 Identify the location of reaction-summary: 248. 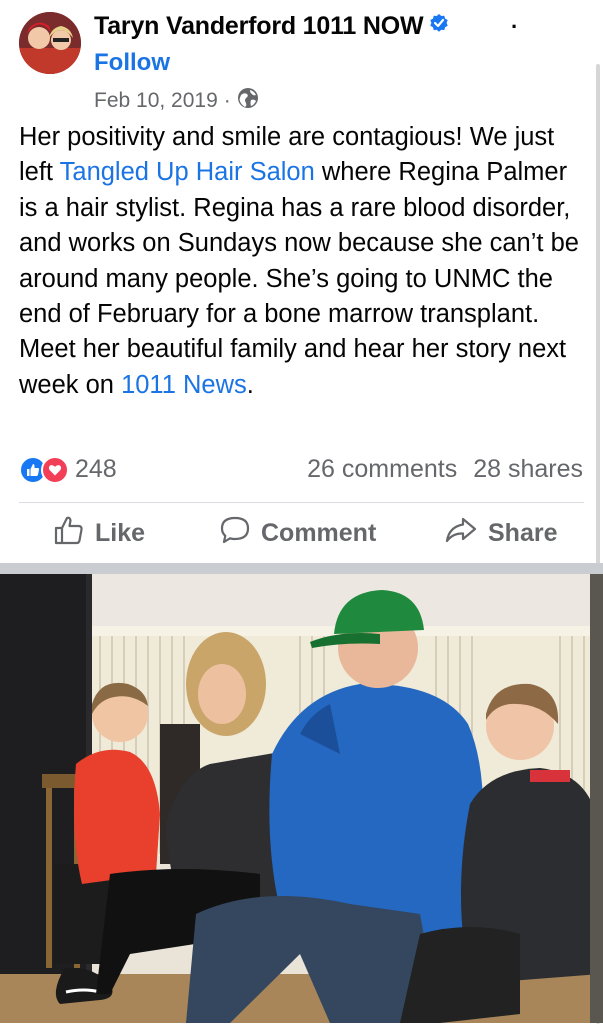
(68, 469).